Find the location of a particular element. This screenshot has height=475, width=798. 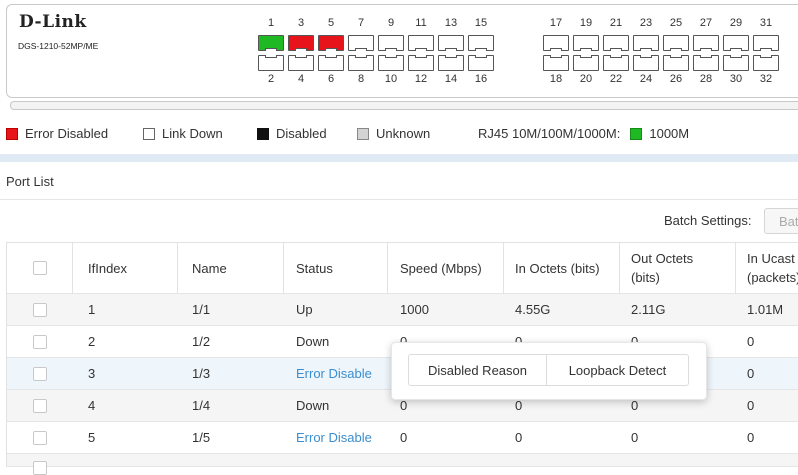

port-17-icon is located at coordinates (556, 43).